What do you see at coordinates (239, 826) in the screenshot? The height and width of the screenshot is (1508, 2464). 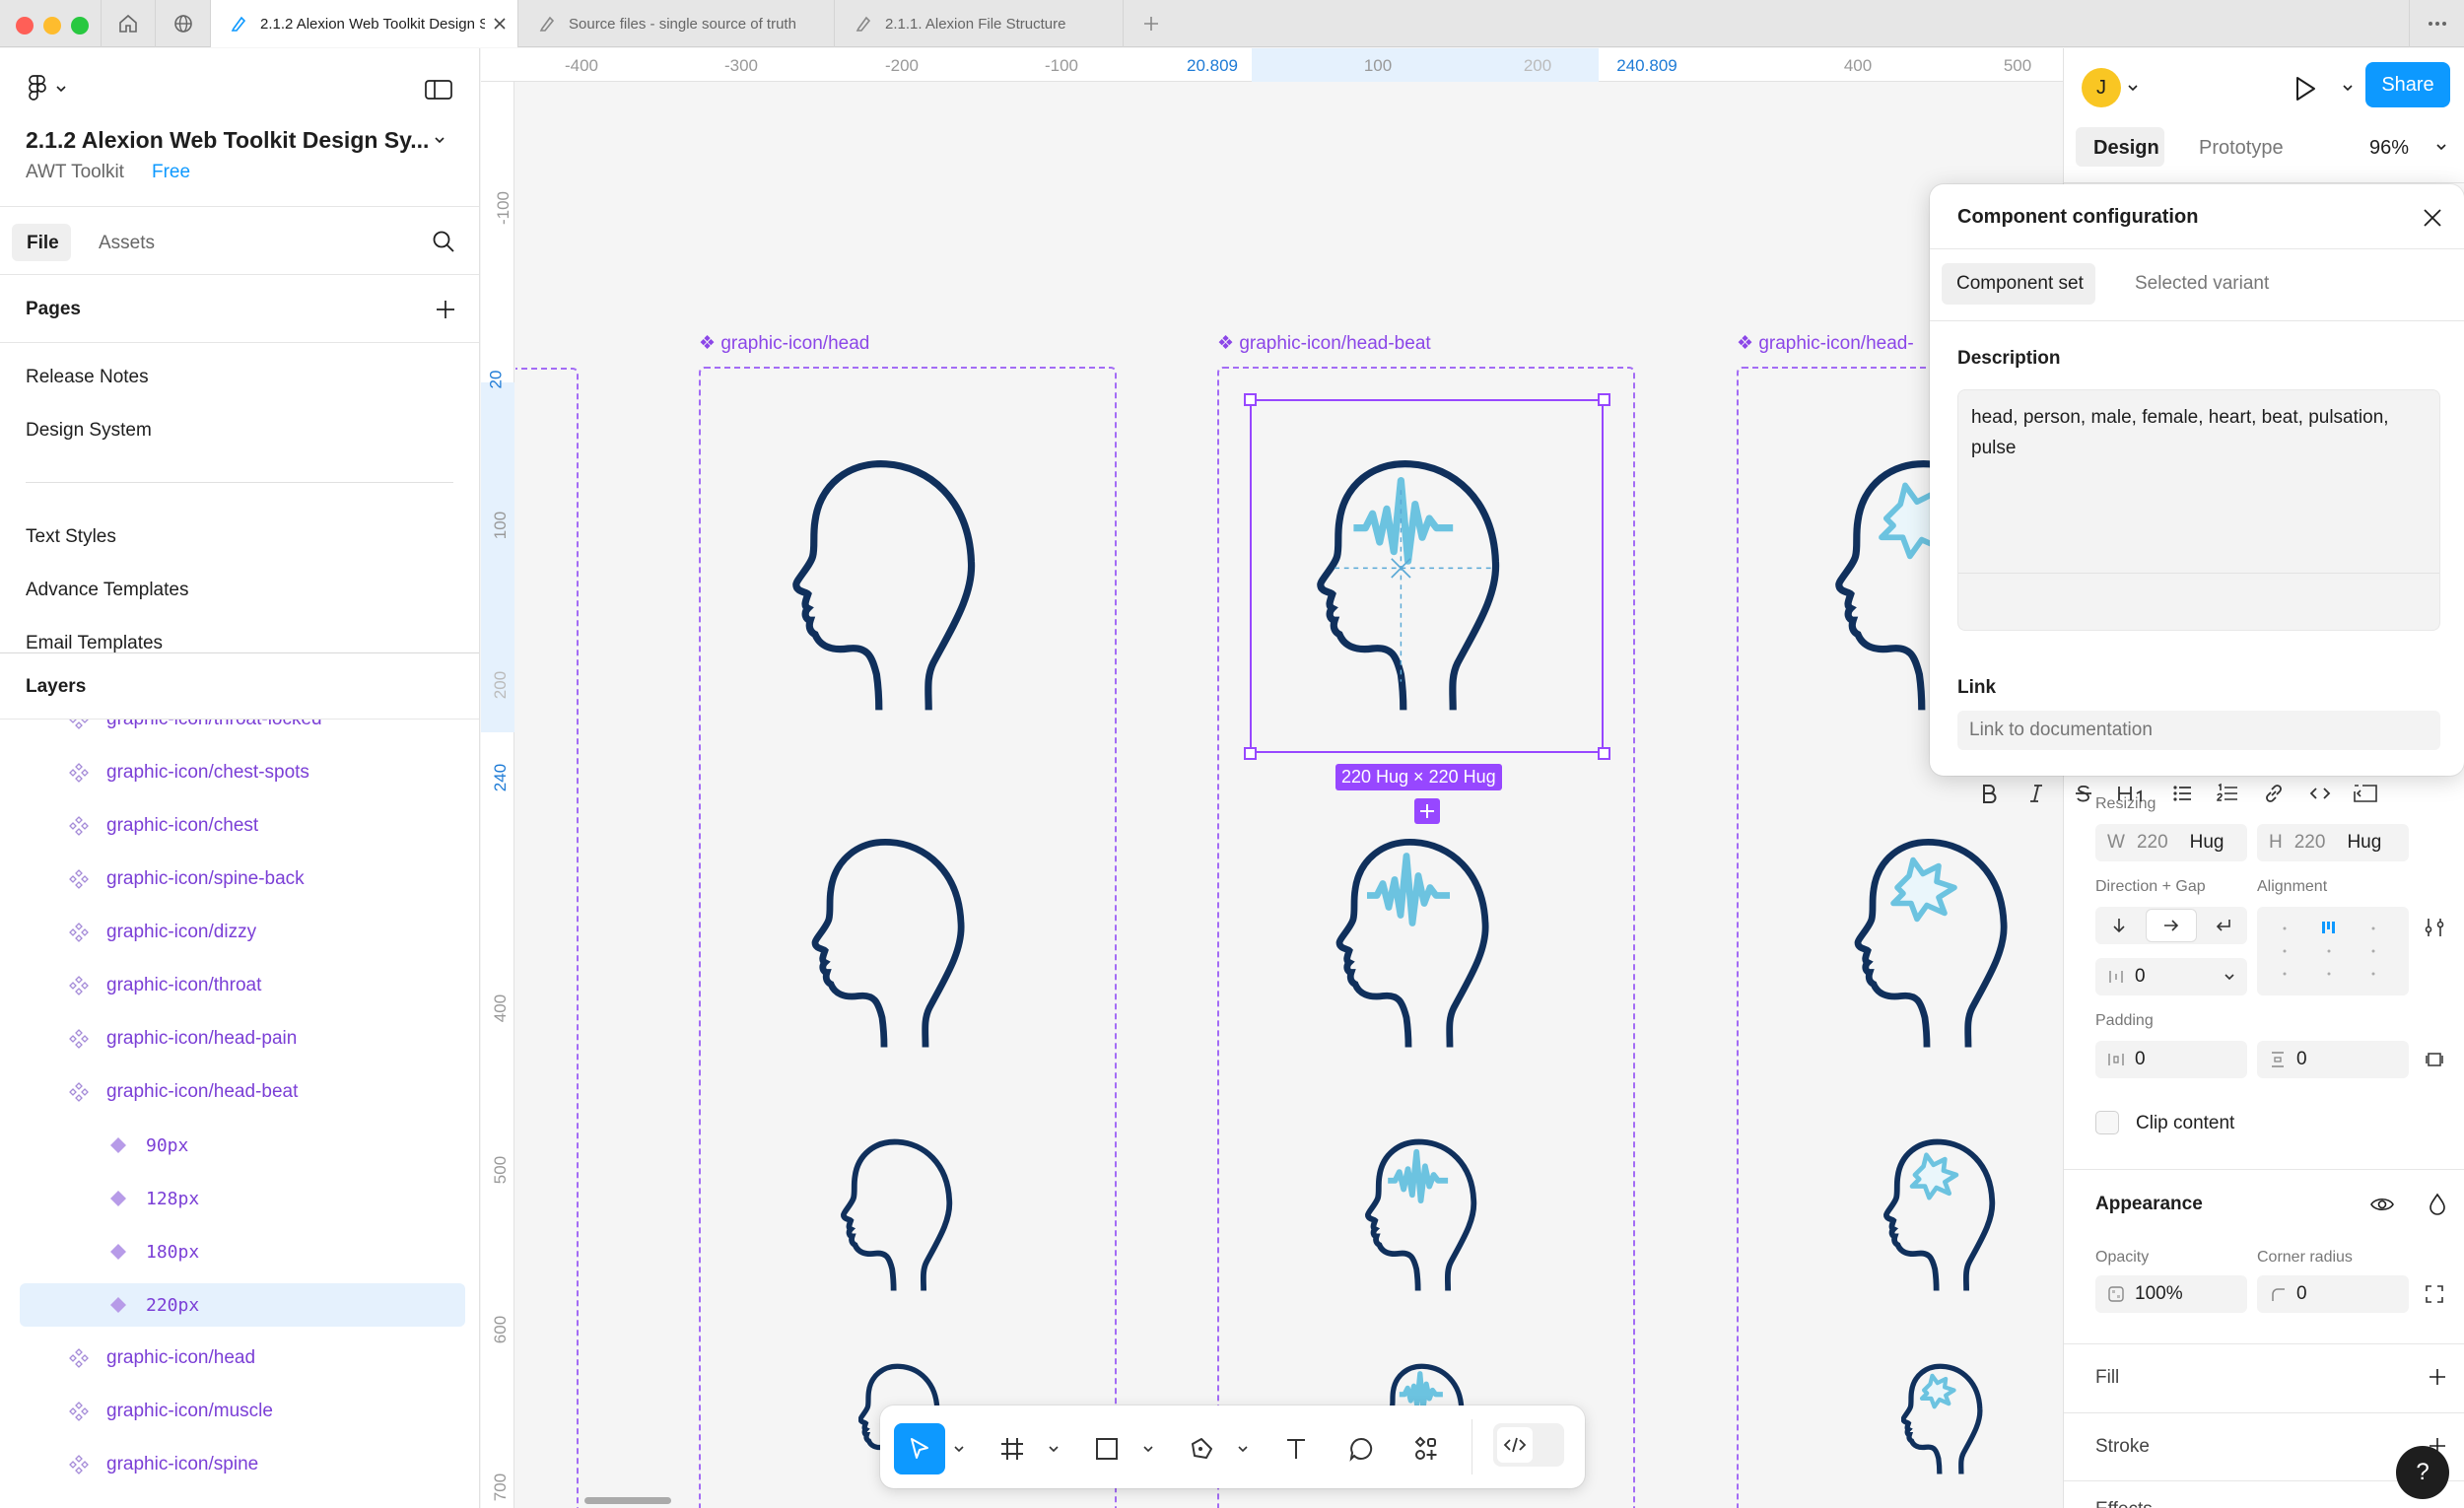 I see `layer-item: graphic-icon/chest` at bounding box center [239, 826].